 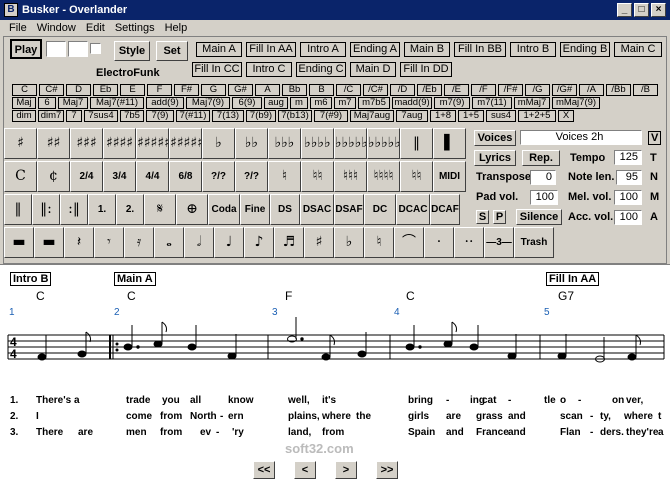 What do you see at coordinates (641, 10) in the screenshot?
I see `maximize-button: □` at bounding box center [641, 10].